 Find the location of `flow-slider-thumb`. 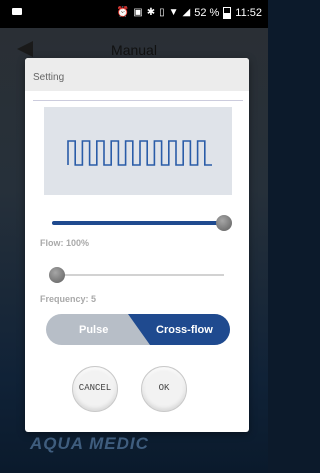

flow-slider-thumb is located at coordinates (224, 223).